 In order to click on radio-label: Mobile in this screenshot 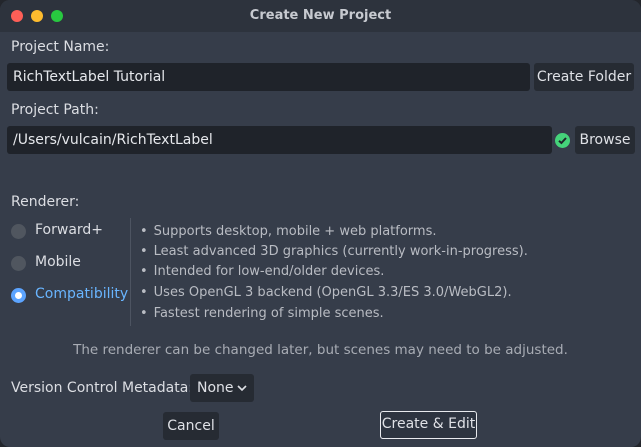, I will do `click(58, 262)`.